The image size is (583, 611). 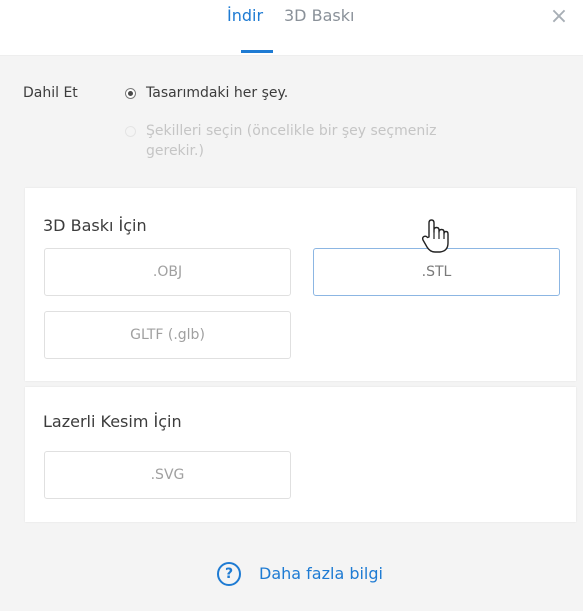 What do you see at coordinates (130, 131) in the screenshot?
I see `radio-select-shapes` at bounding box center [130, 131].